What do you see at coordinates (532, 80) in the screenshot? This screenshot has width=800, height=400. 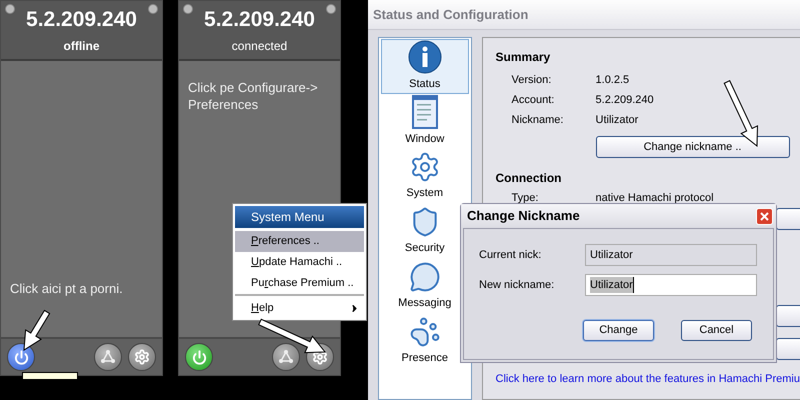 I see `field-label: Version:` at bounding box center [532, 80].